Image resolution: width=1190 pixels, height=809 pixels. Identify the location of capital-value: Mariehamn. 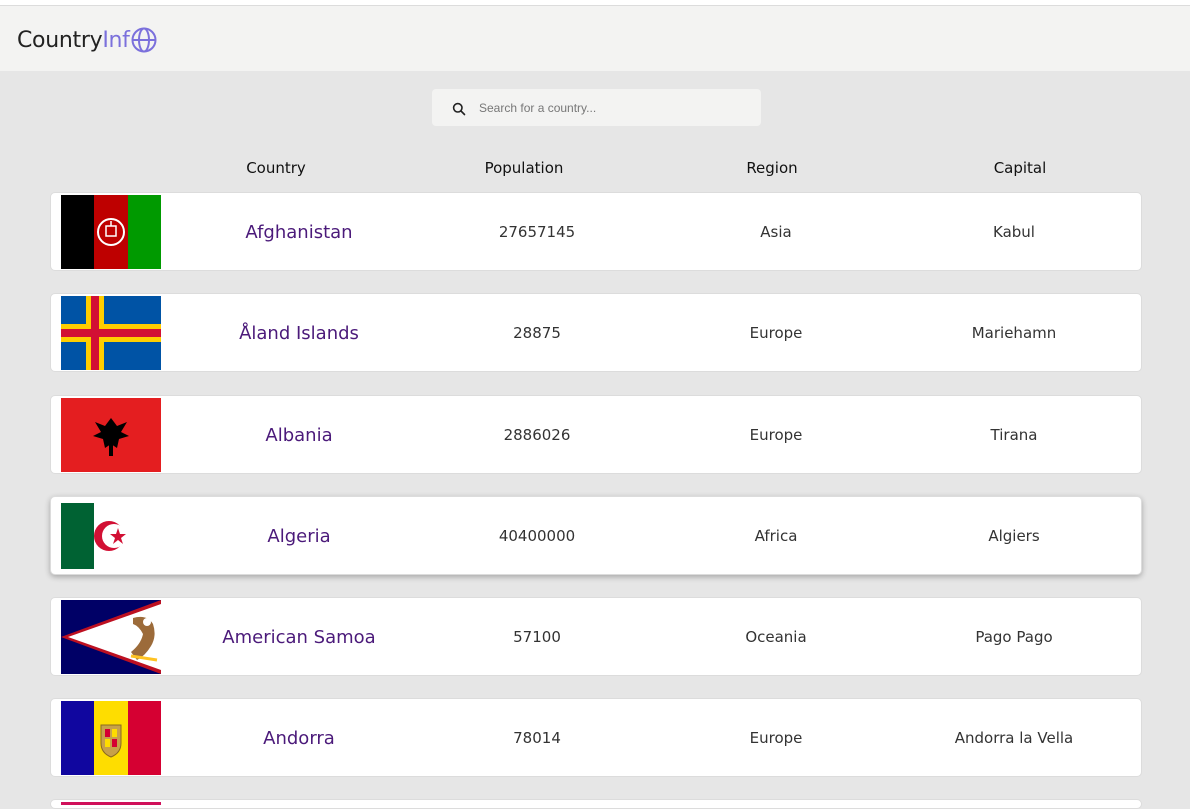
(1014, 333).